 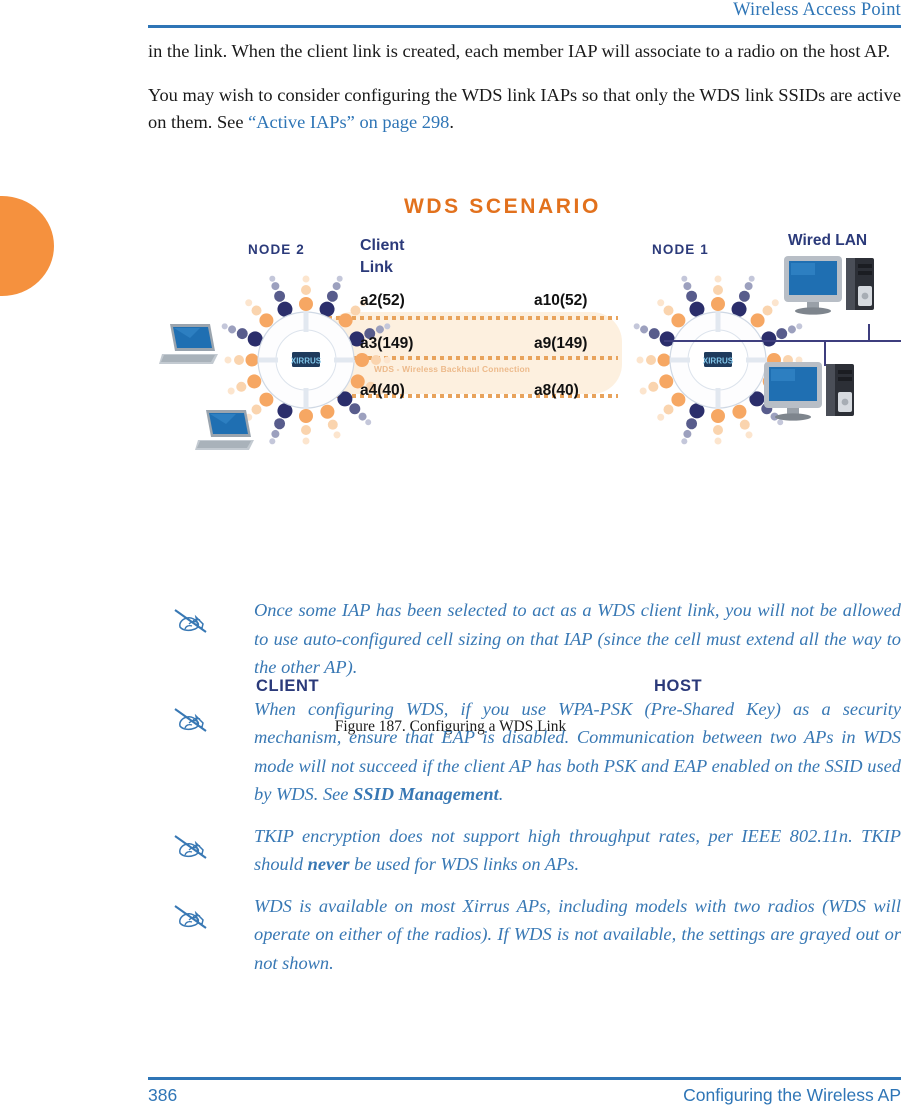 I want to click on note-text-run: be used for WDS links on APs., so click(x=464, y=864).